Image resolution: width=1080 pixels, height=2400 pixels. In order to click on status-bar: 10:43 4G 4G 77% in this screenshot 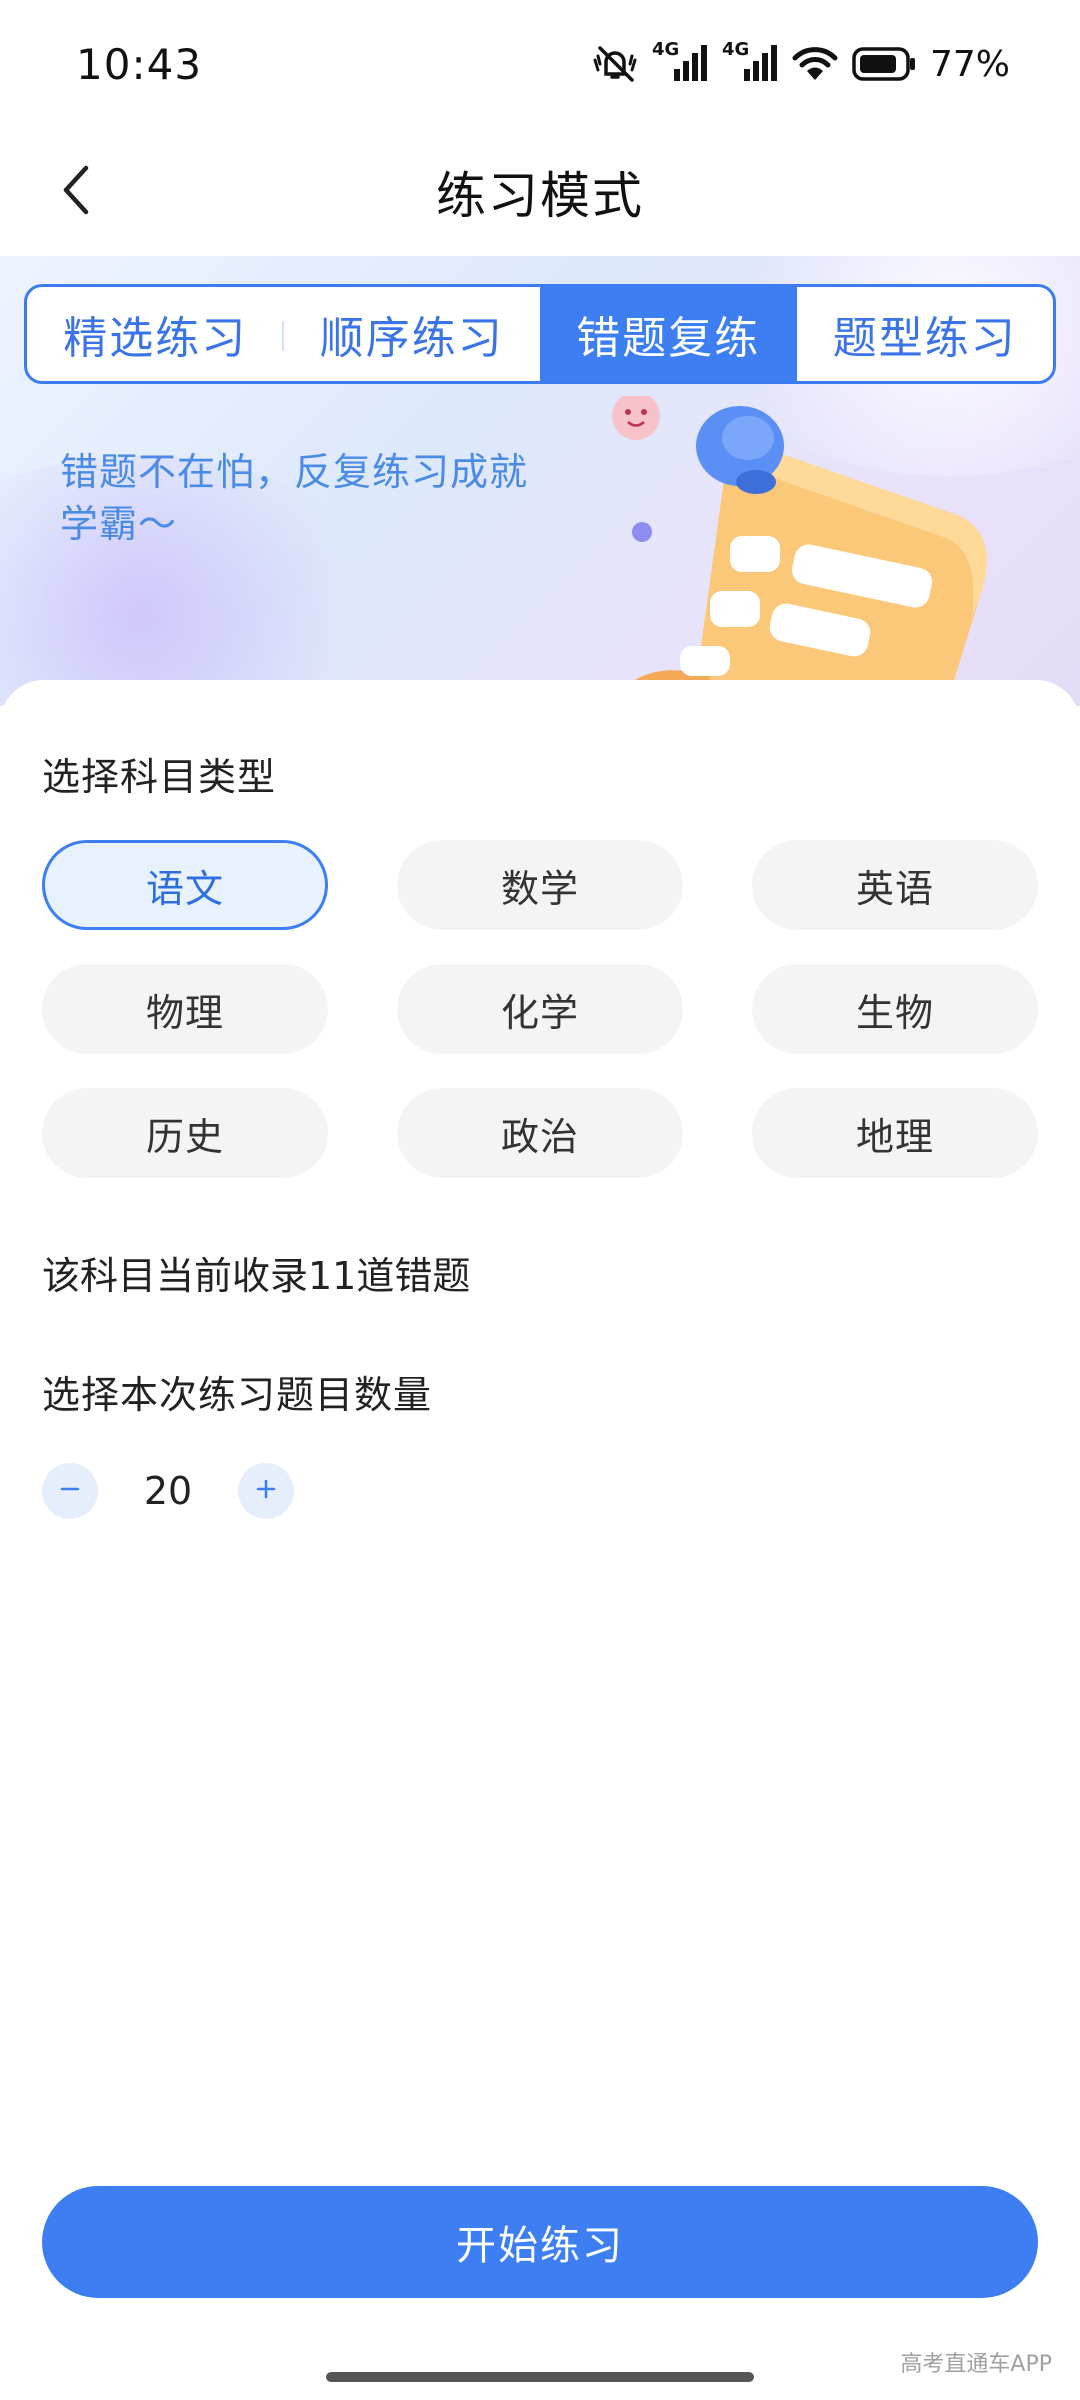, I will do `click(540, 64)`.